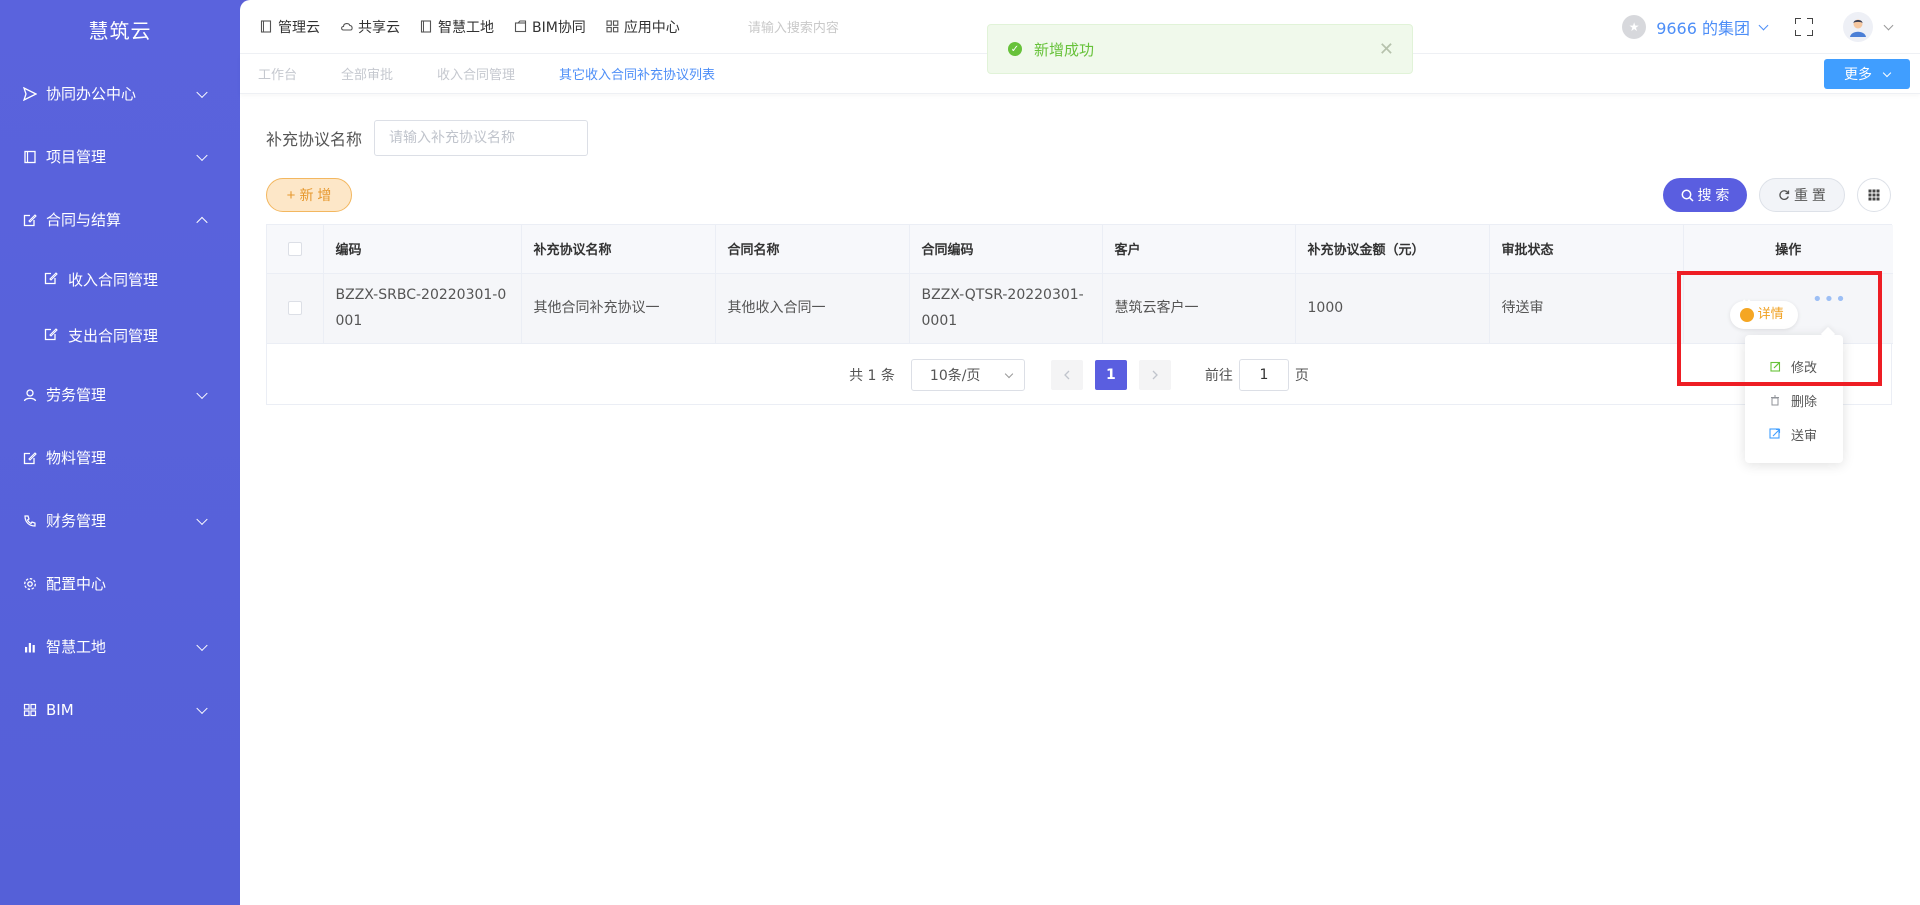  I want to click on gear-icon, so click(30, 584).